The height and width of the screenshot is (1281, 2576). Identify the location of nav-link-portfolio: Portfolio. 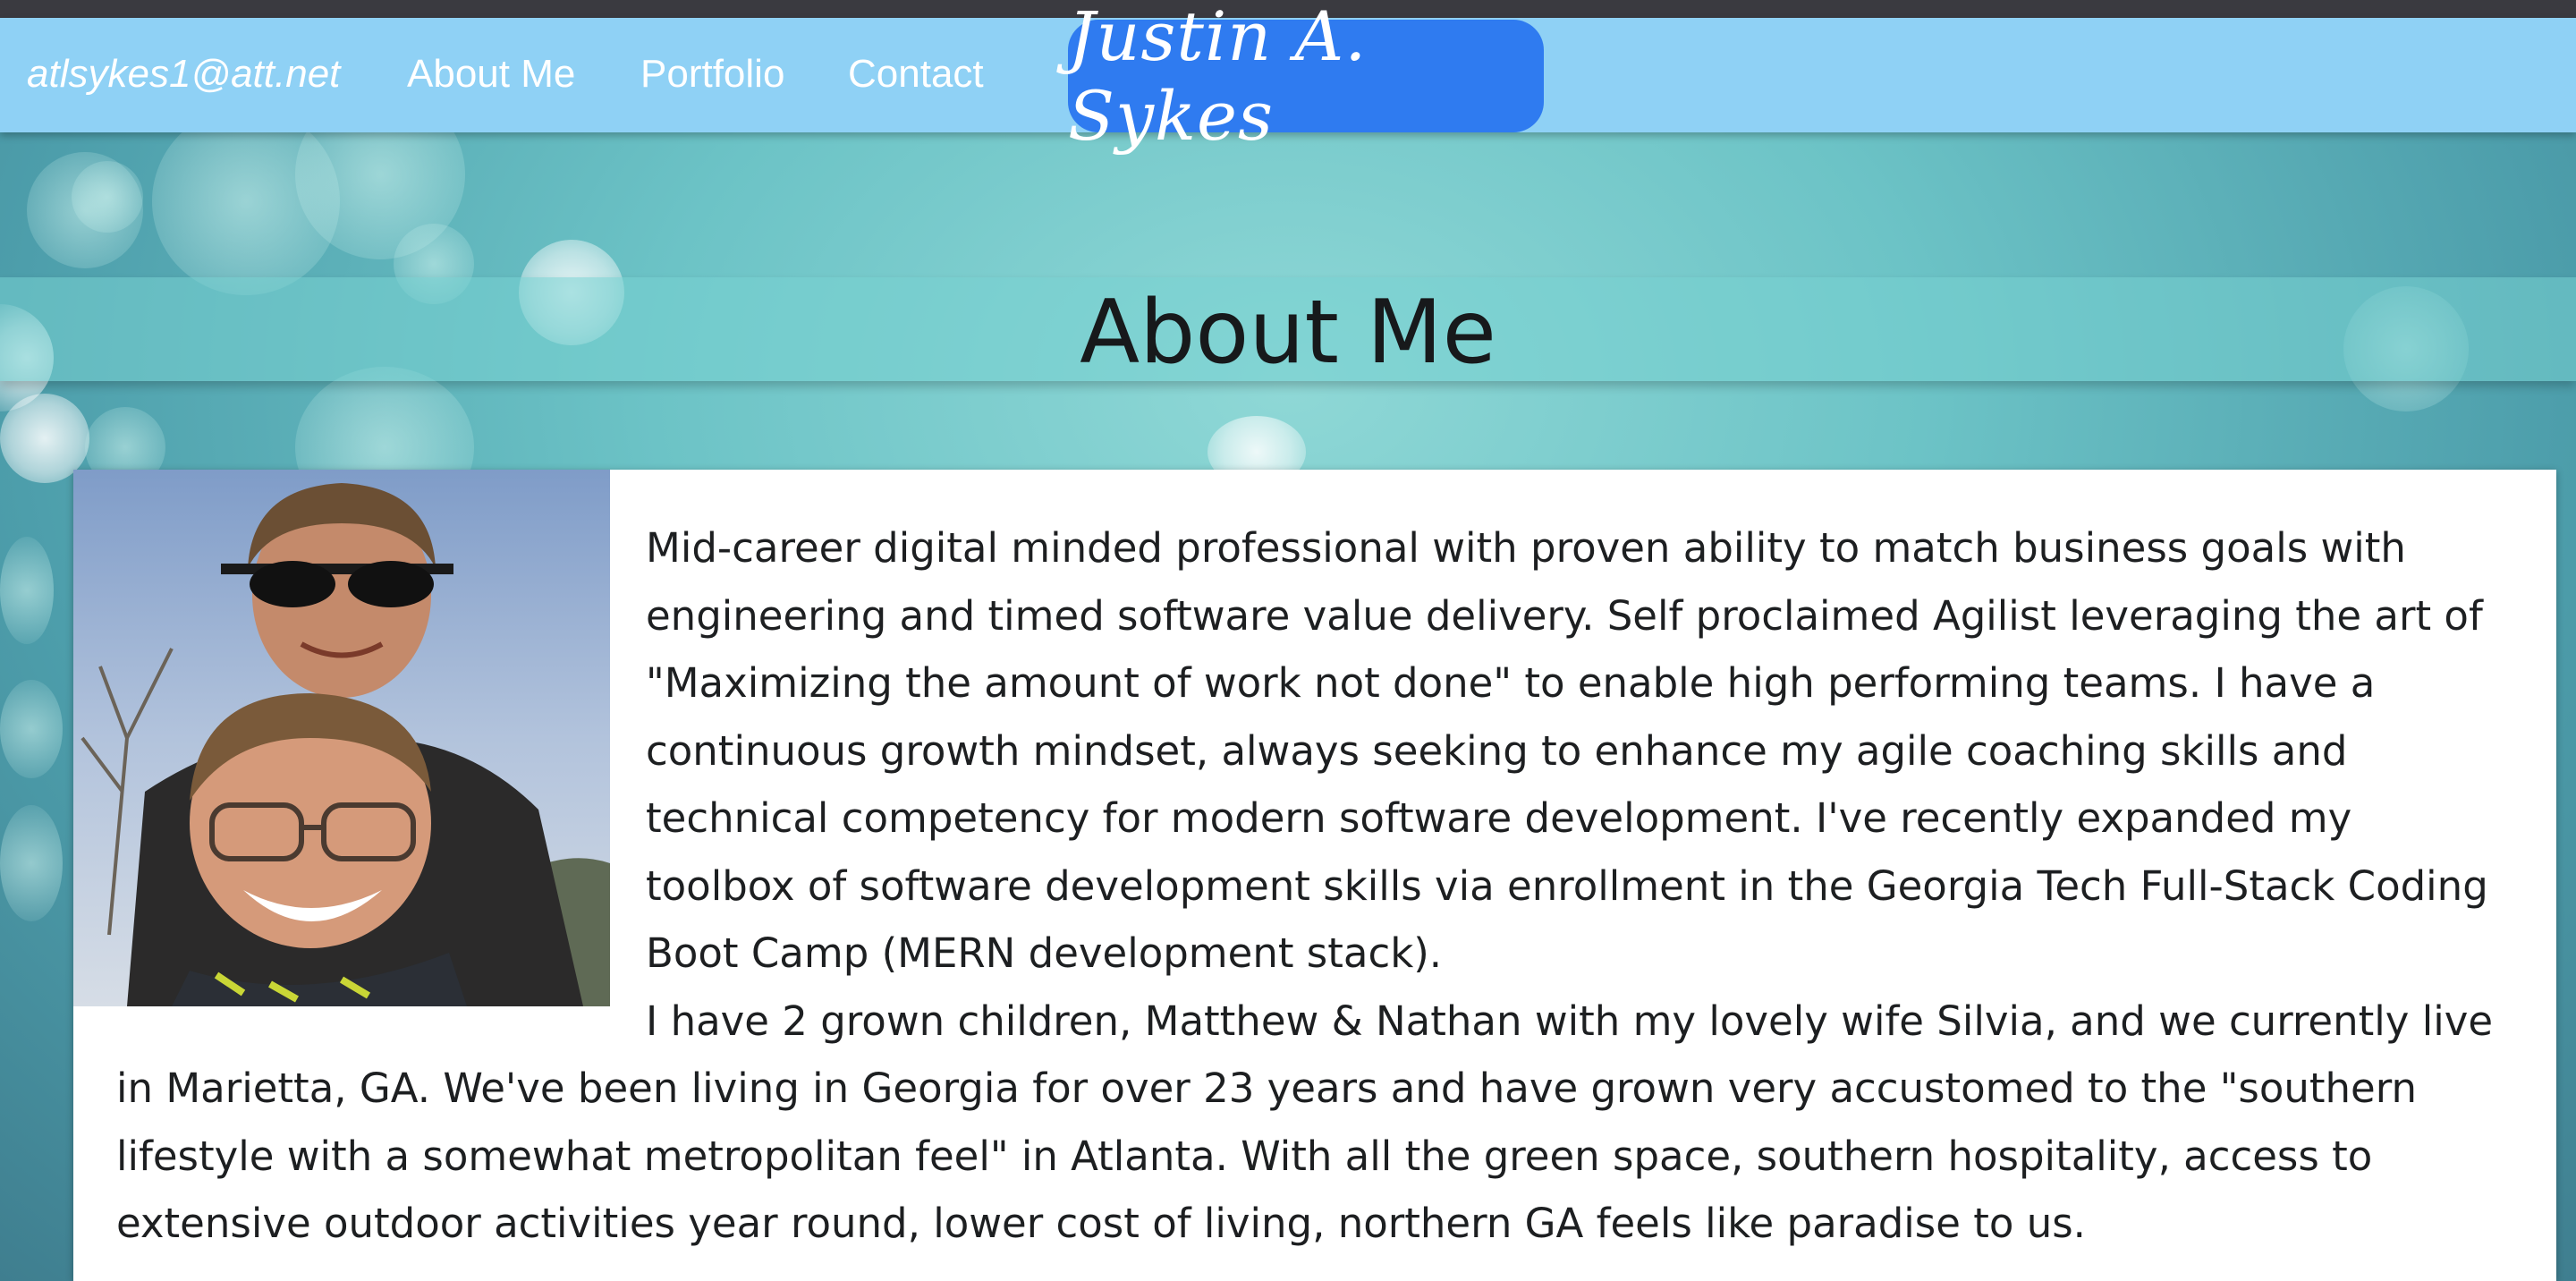
(712, 74).